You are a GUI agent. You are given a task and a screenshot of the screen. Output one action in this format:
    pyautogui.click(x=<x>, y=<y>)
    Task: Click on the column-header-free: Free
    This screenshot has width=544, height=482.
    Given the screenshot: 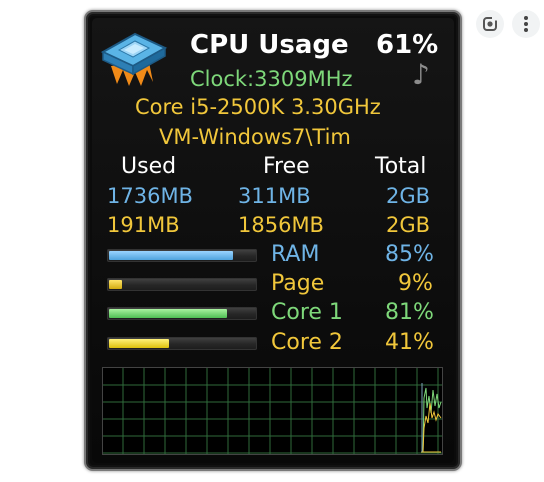 What is the action you would take?
    pyautogui.click(x=286, y=166)
    